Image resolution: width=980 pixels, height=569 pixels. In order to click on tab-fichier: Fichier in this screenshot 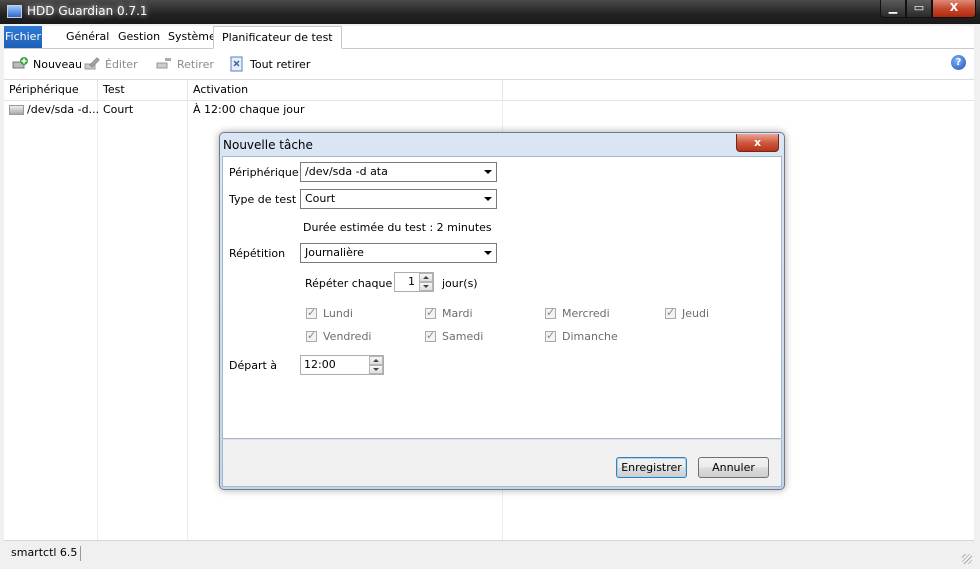, I will do `click(23, 37)`.